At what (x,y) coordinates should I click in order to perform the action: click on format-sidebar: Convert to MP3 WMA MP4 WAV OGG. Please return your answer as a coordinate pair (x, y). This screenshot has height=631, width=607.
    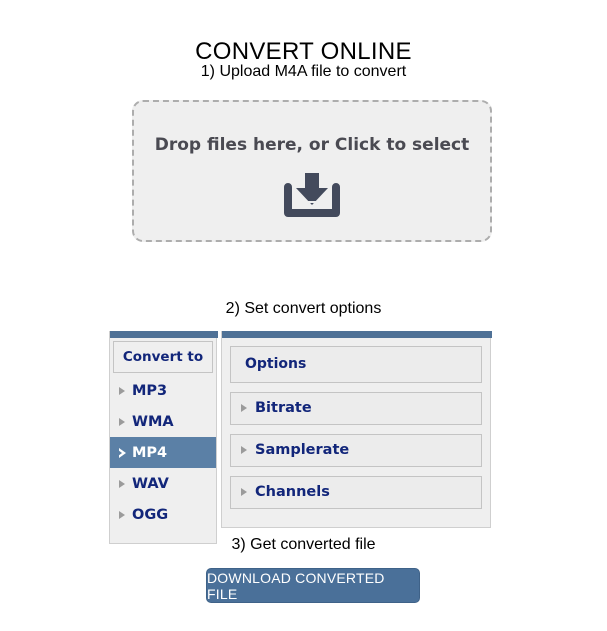
    Looking at the image, I should click on (163, 437).